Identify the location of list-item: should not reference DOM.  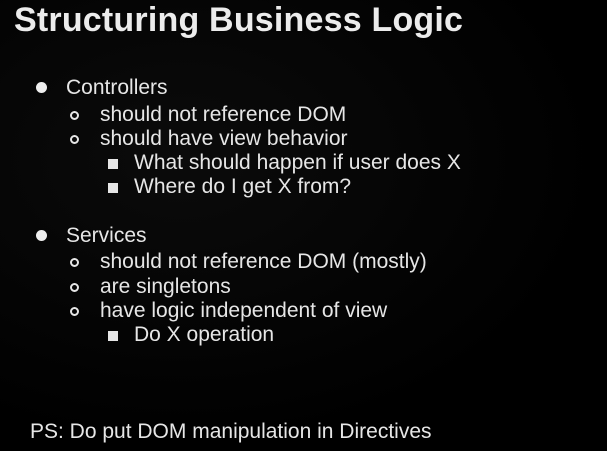
(223, 114).